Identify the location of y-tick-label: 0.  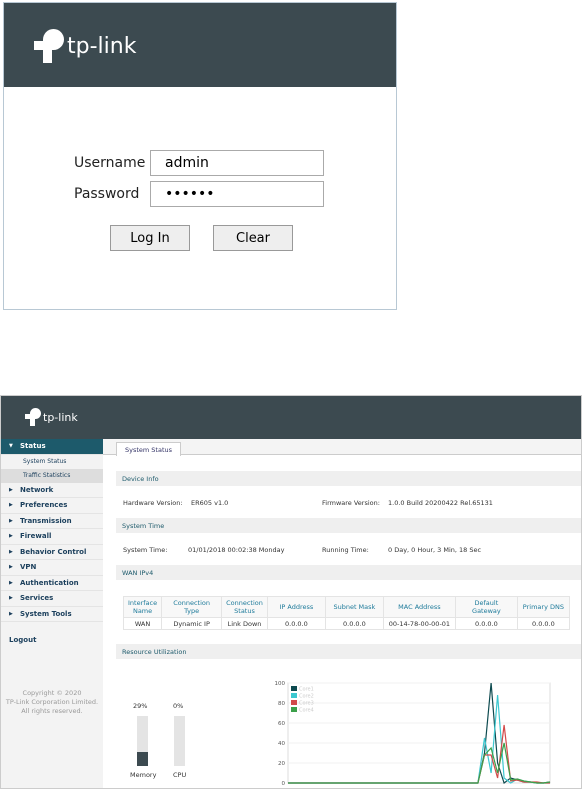
(284, 784).